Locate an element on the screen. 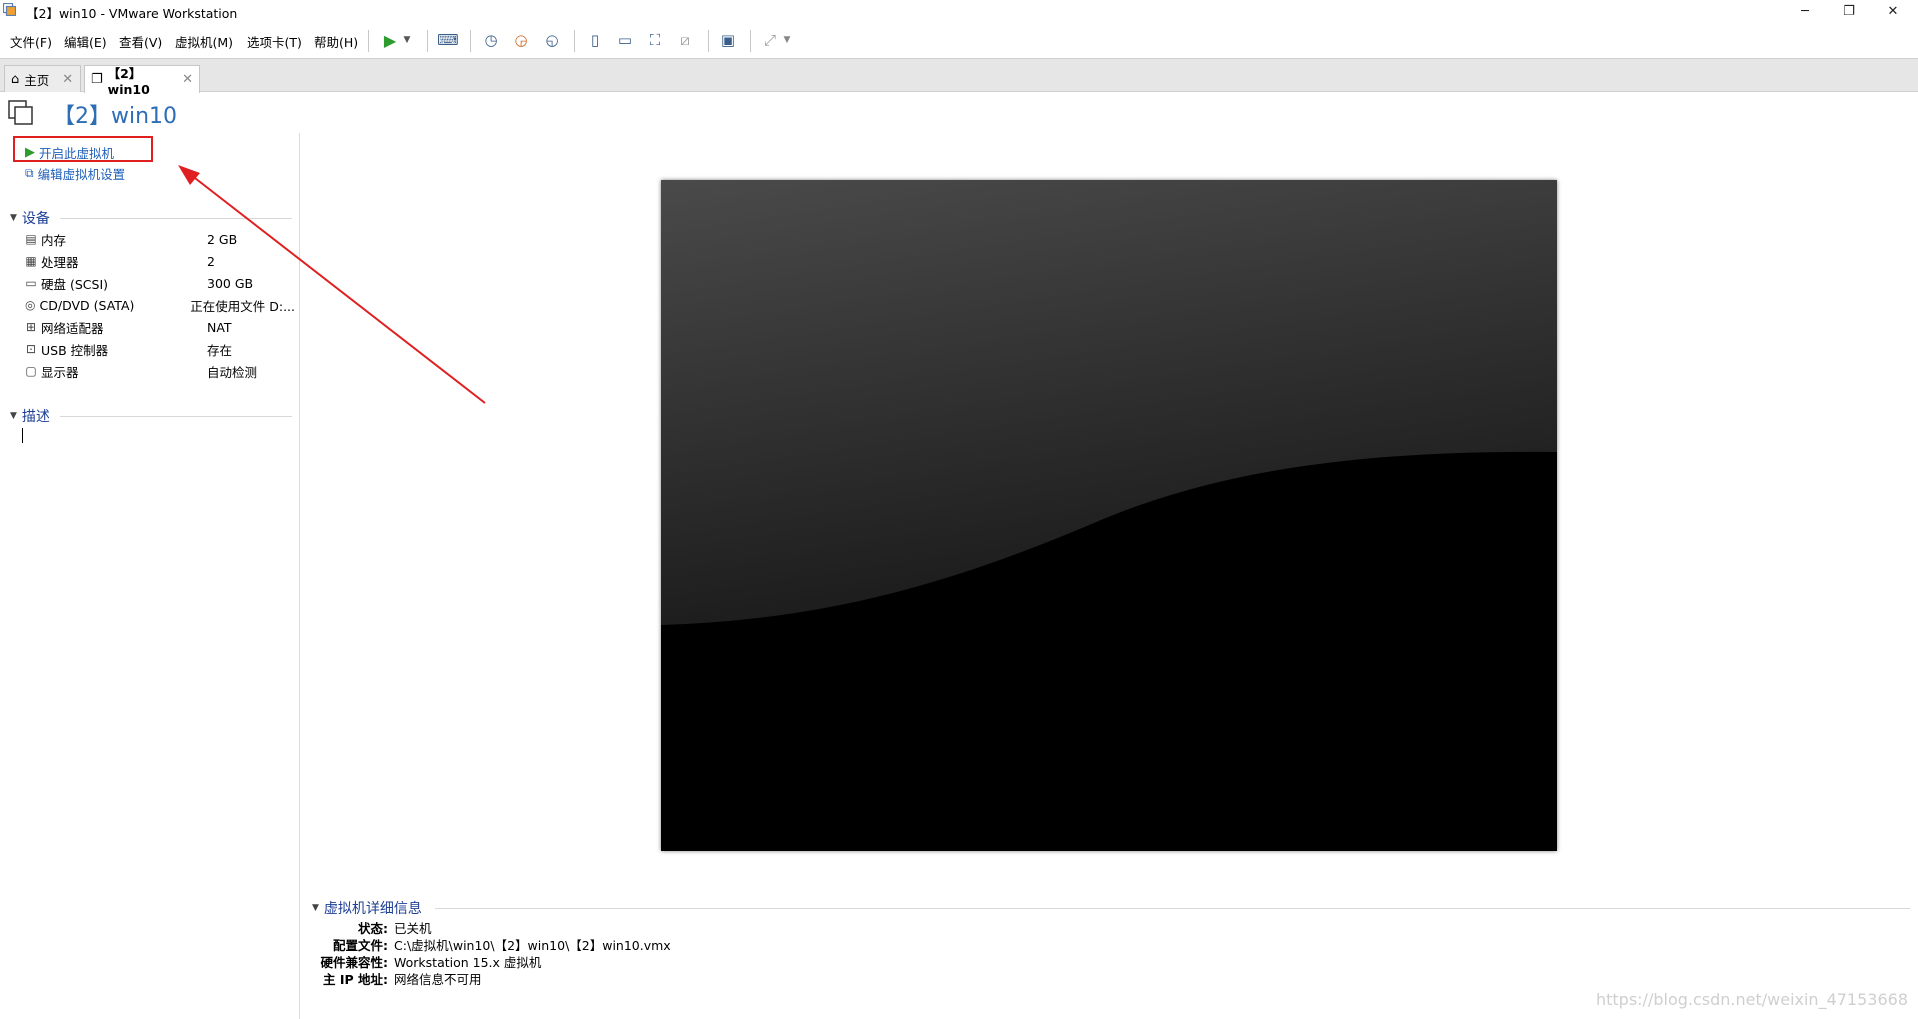 The height and width of the screenshot is (1019, 1918). usb-icon: ⊡ is located at coordinates (31, 349).